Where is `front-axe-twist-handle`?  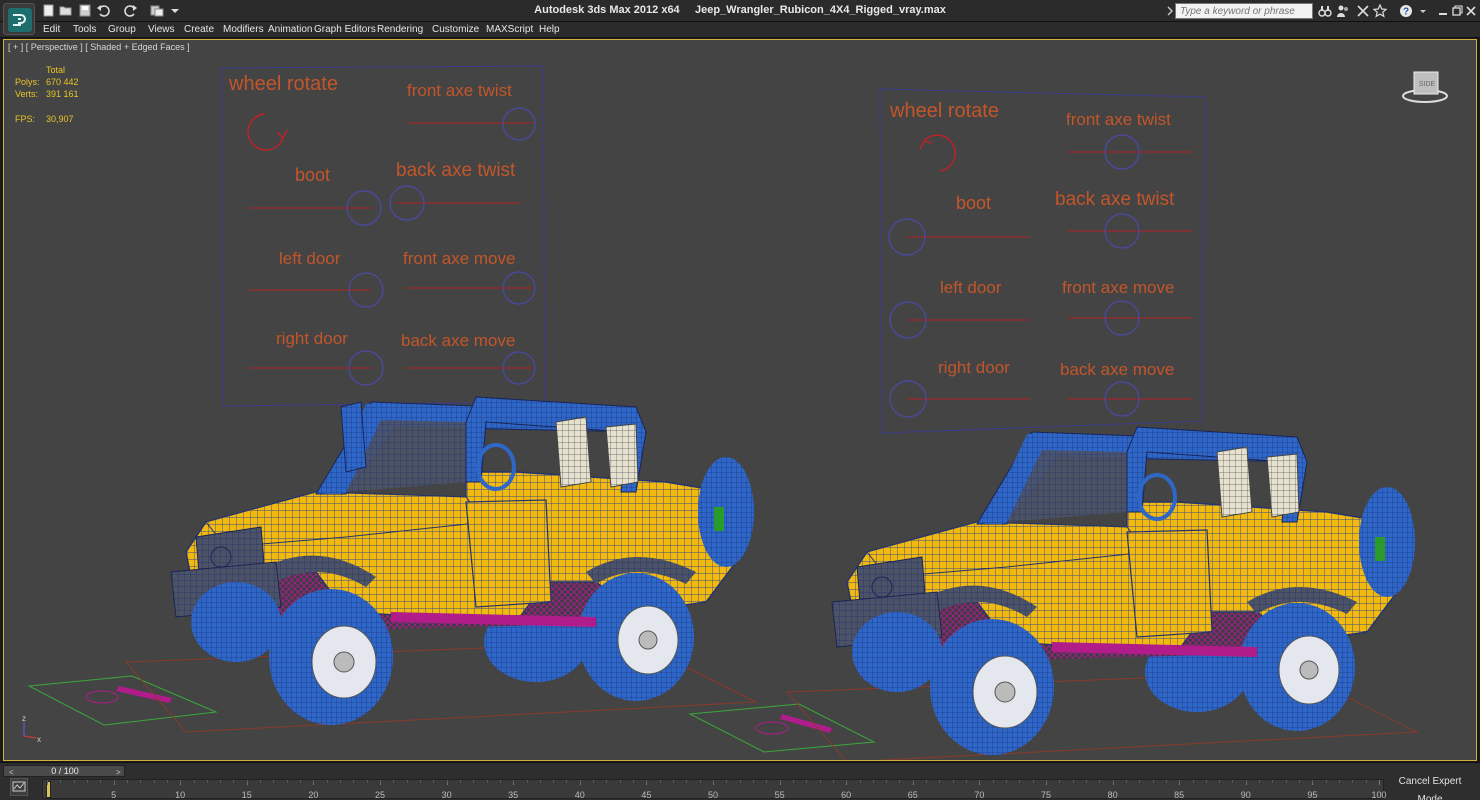 front-axe-twist-handle is located at coordinates (519, 124).